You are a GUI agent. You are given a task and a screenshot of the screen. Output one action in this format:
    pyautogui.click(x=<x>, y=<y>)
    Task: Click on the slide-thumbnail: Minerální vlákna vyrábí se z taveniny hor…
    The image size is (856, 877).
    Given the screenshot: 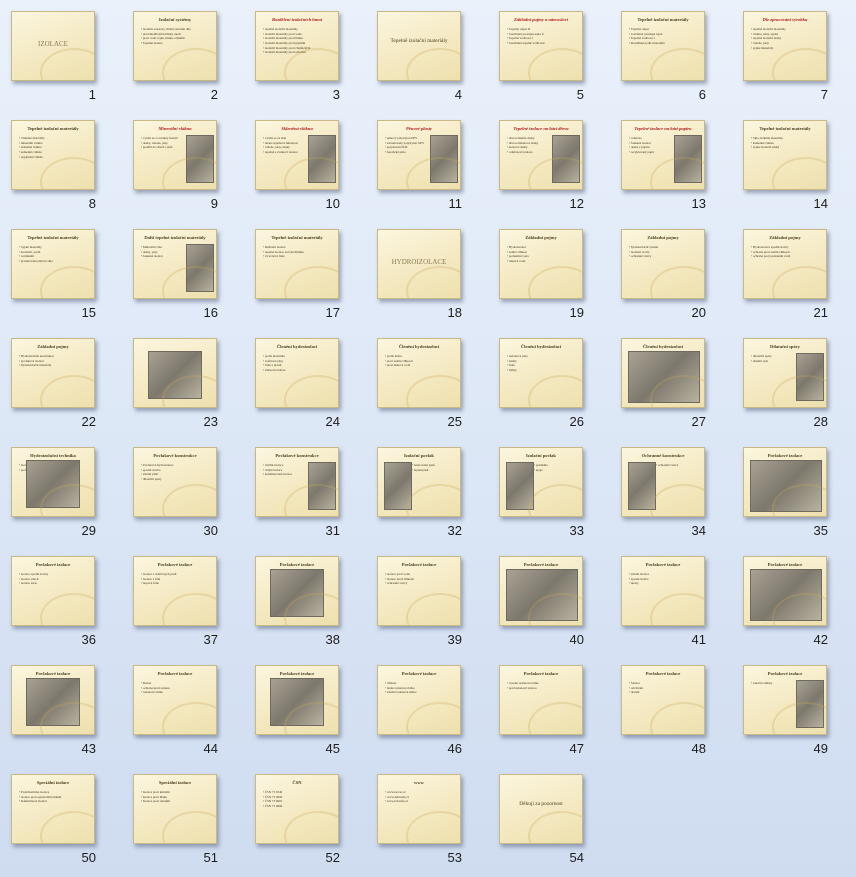 What is the action you would take?
    pyautogui.click(x=175, y=155)
    